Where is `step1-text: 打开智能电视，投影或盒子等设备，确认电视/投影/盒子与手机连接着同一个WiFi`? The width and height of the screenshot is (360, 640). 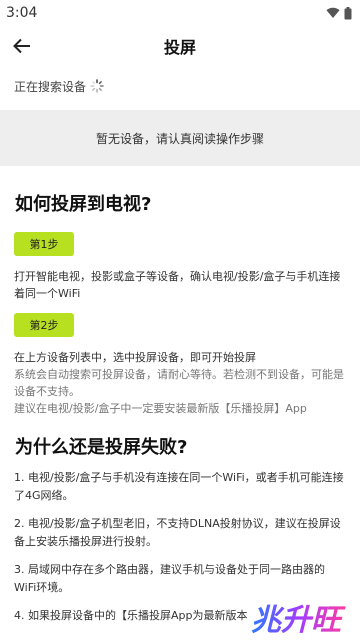
step1-text: 打开智能电视，投影或盒子等设备，确认电视/投影/盒子与手机连接着同一个WiFi is located at coordinates (177, 285).